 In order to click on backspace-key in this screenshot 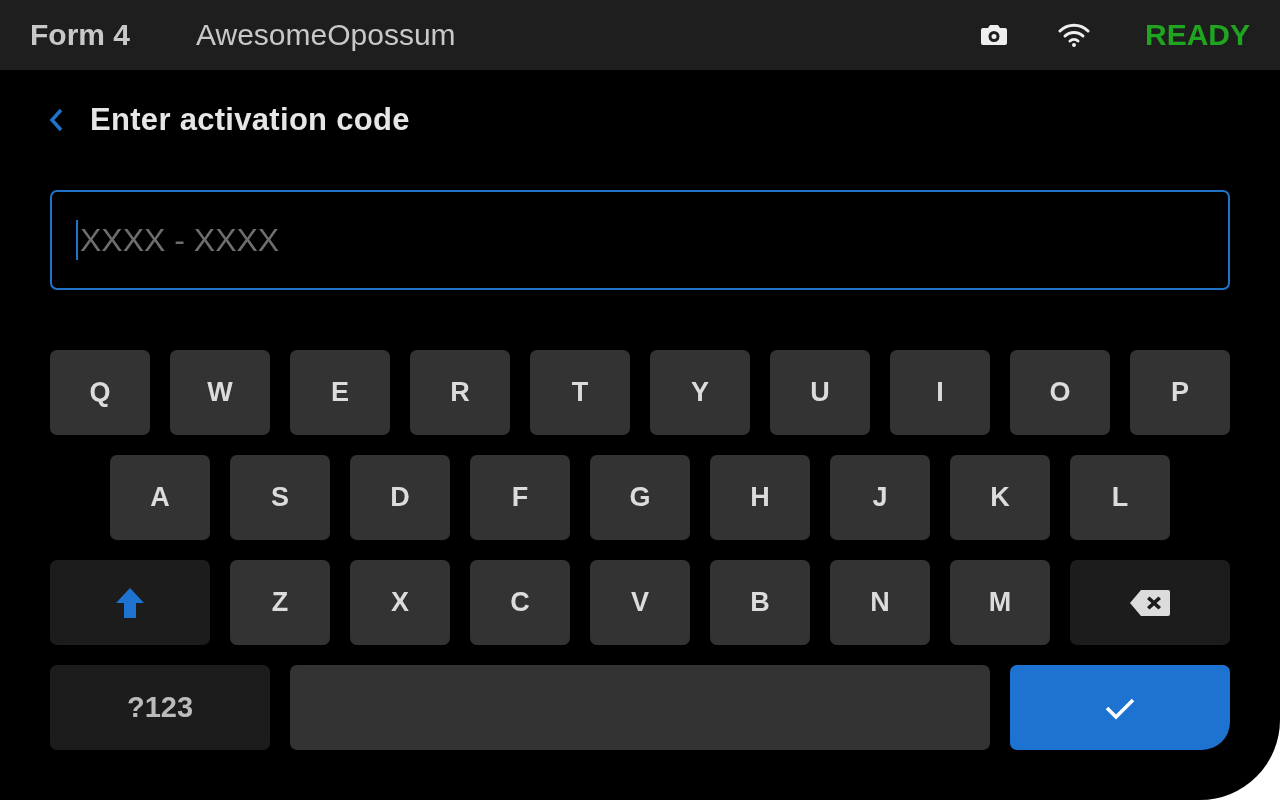, I will do `click(1150, 602)`.